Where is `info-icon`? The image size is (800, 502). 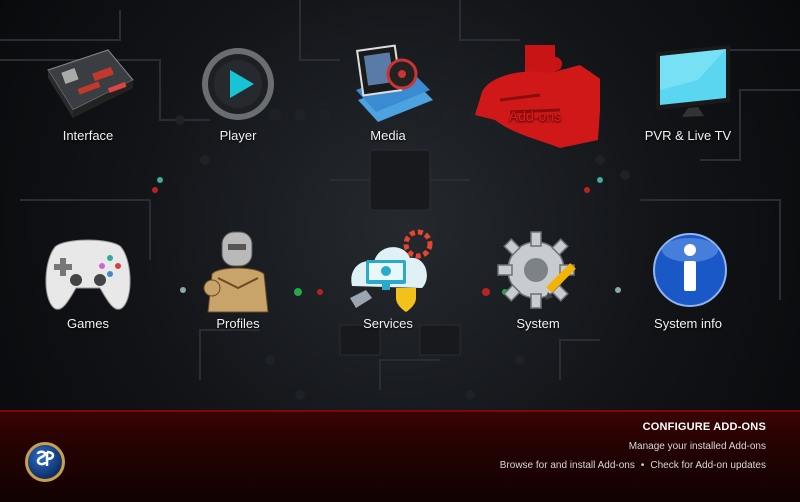
info-icon is located at coordinates (688, 272).